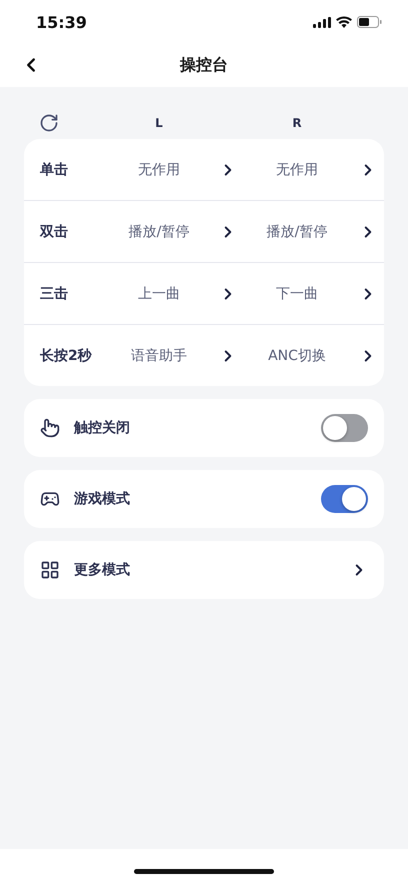  I want to click on setting-label: 游戏模式, so click(102, 499).